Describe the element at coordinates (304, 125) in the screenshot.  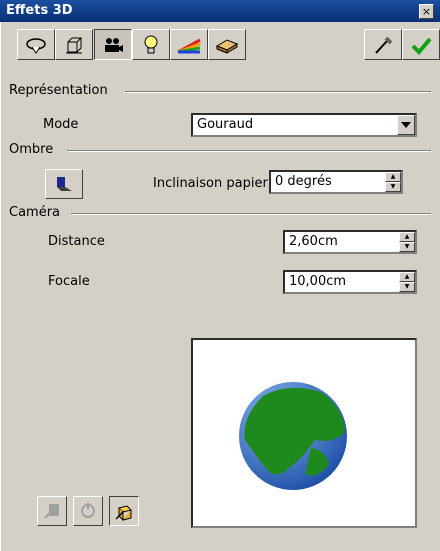
I see `mode-select: Gouraud` at that location.